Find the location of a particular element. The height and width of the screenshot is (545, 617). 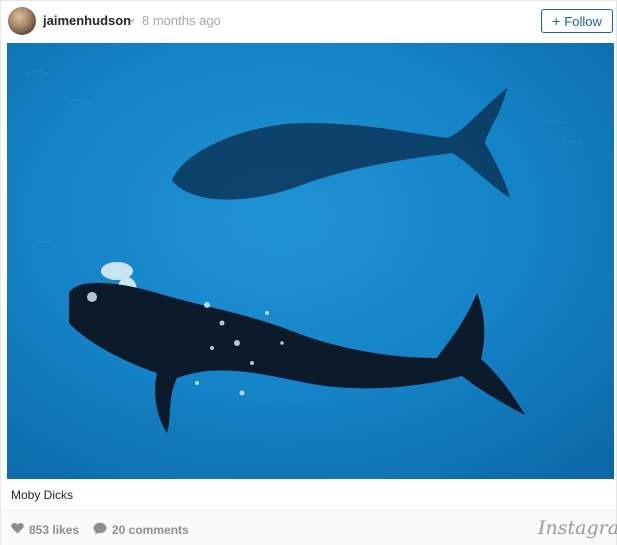

likes-count: 853 likes is located at coordinates (45, 529).